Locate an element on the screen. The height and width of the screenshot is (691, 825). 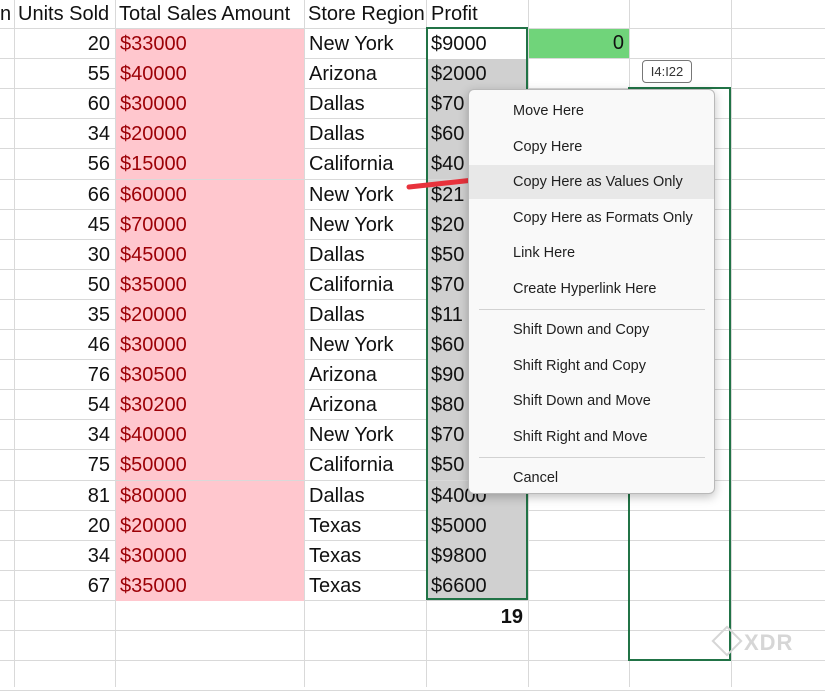
menu-item-link-here: Link Here is located at coordinates (591, 253).